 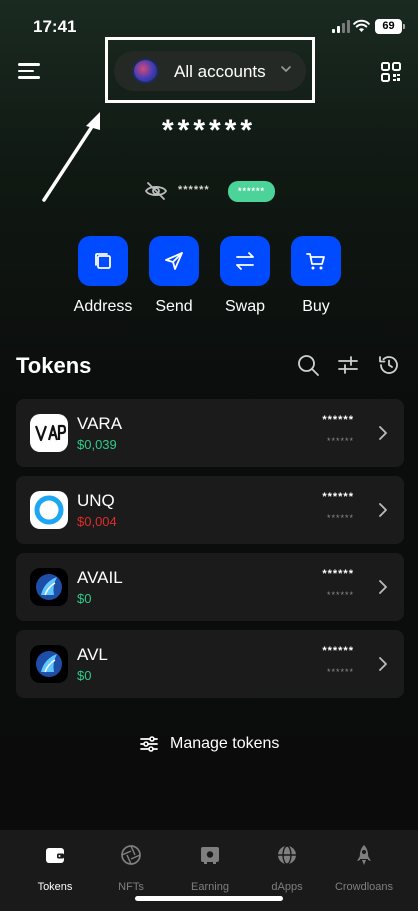 I want to click on buy-button, so click(x=316, y=261).